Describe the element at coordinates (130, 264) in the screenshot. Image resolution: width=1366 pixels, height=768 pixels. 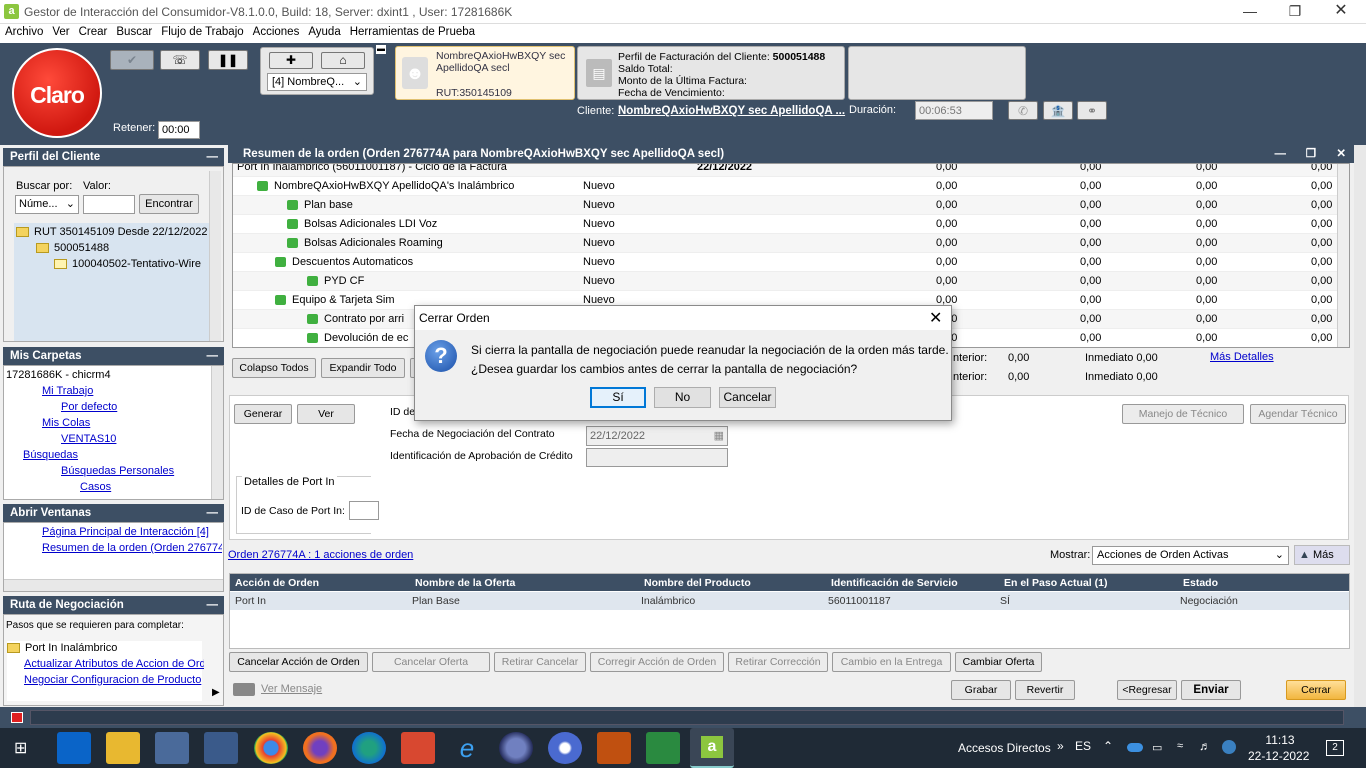
I see `tree-service: 100040502-Tentativo-Wire` at that location.